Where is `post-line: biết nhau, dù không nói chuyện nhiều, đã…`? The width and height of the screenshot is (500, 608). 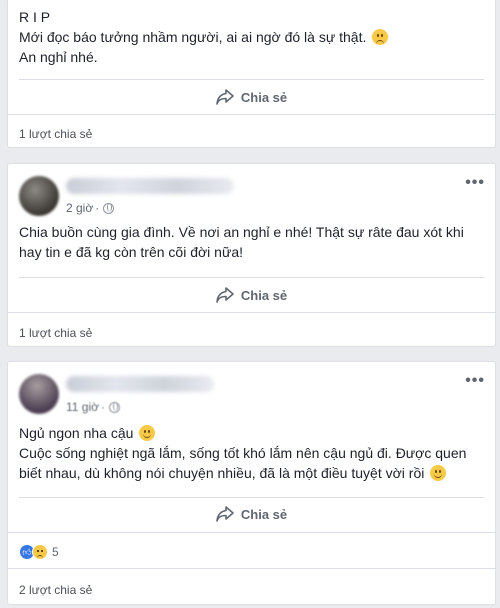
post-line: biết nhau, dù không nói chuyện nhiều, đã… is located at coordinates (222, 473).